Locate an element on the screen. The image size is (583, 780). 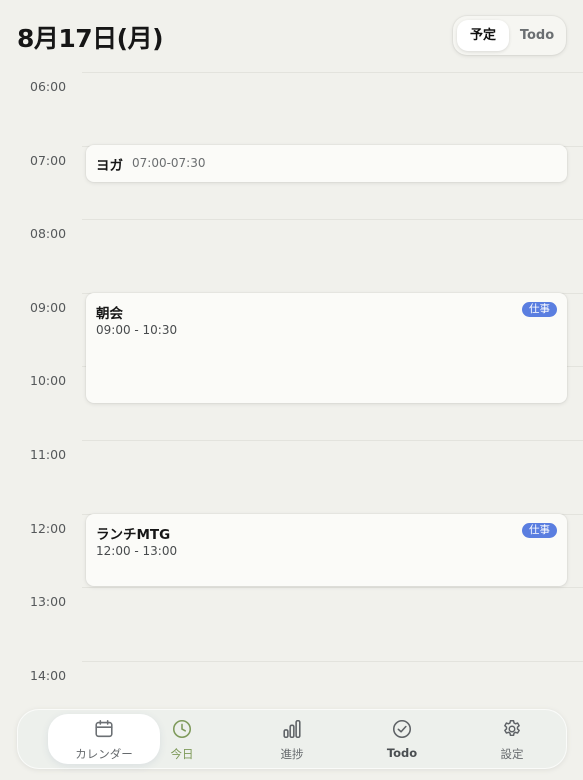
hour-label: 12:00 is located at coordinates (48, 528).